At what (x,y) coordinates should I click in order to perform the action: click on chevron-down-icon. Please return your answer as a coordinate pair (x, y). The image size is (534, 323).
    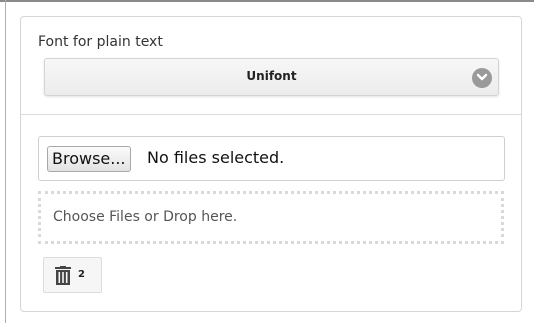
    Looking at the image, I should click on (482, 78).